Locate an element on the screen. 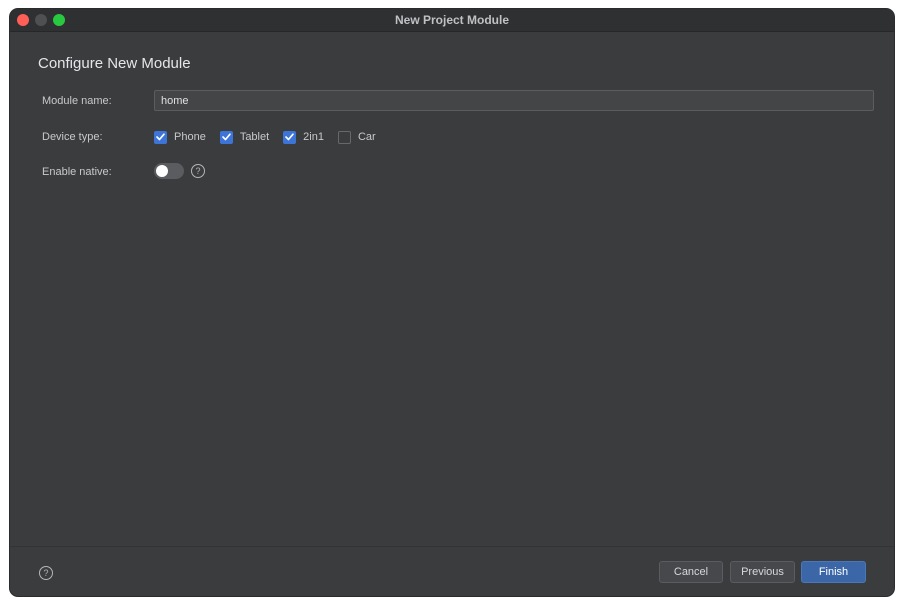 This screenshot has height=611, width=905. window-title: New Project Module is located at coordinates (452, 20).